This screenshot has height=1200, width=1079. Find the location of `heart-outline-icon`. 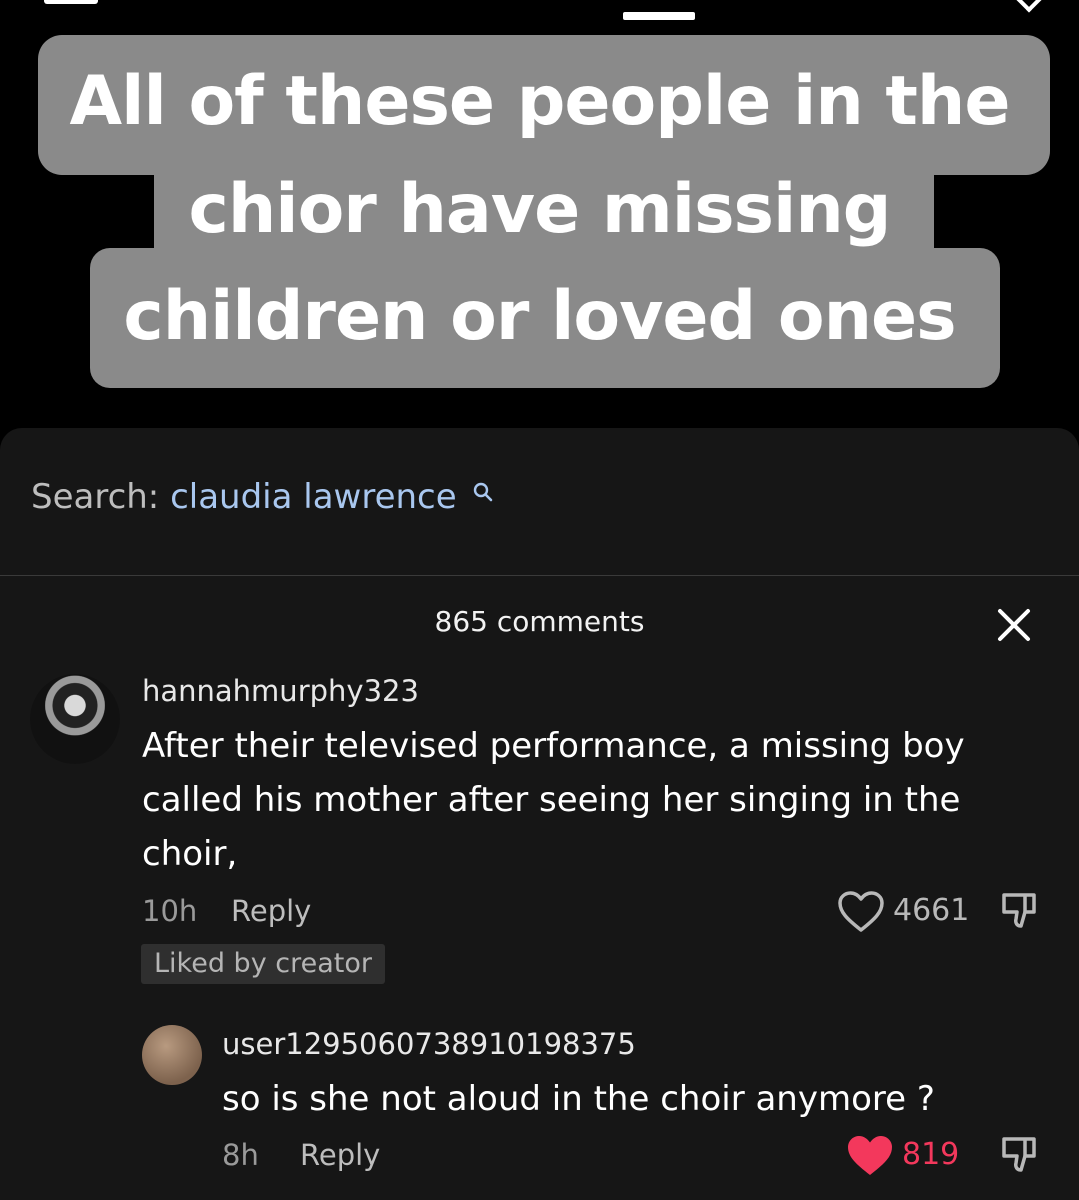

heart-outline-icon is located at coordinates (861, 912).